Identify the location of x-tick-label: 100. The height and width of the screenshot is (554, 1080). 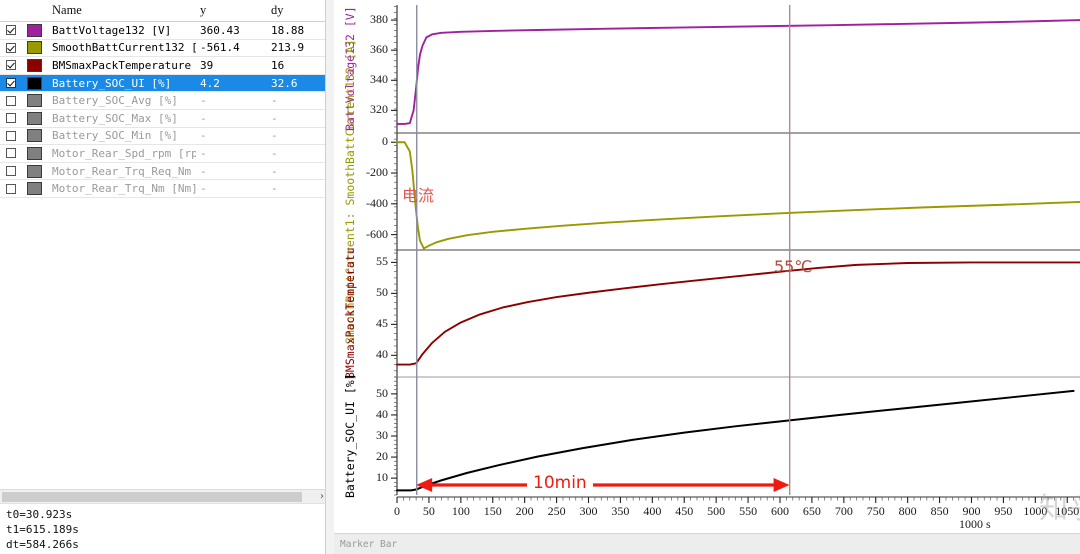
(460, 511).